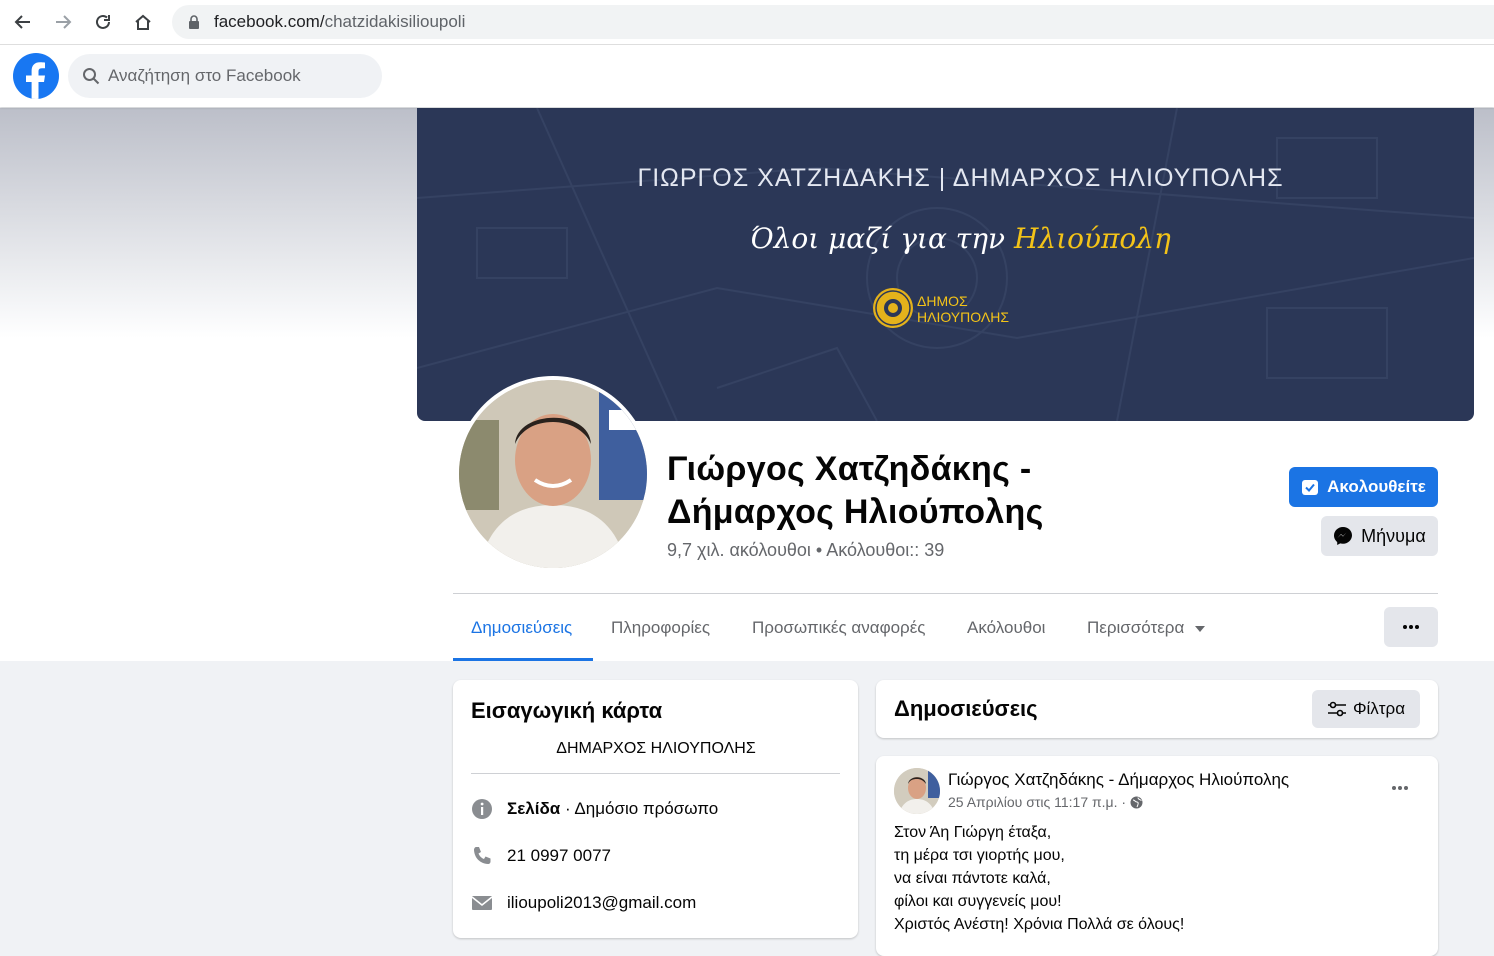 This screenshot has width=1494, height=956. I want to click on post-text-line: να είναι πάντοτε καλά,, so click(972, 878).